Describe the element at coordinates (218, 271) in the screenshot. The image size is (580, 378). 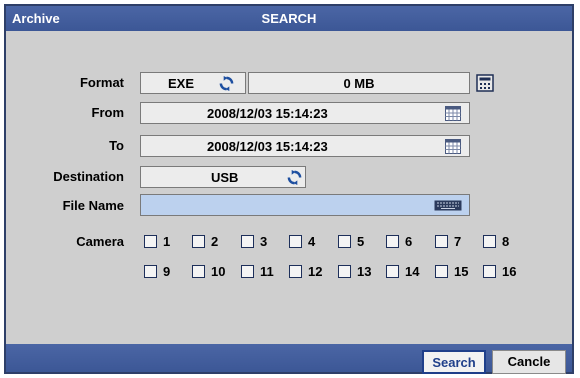
I see `camera-number-label: 10` at that location.